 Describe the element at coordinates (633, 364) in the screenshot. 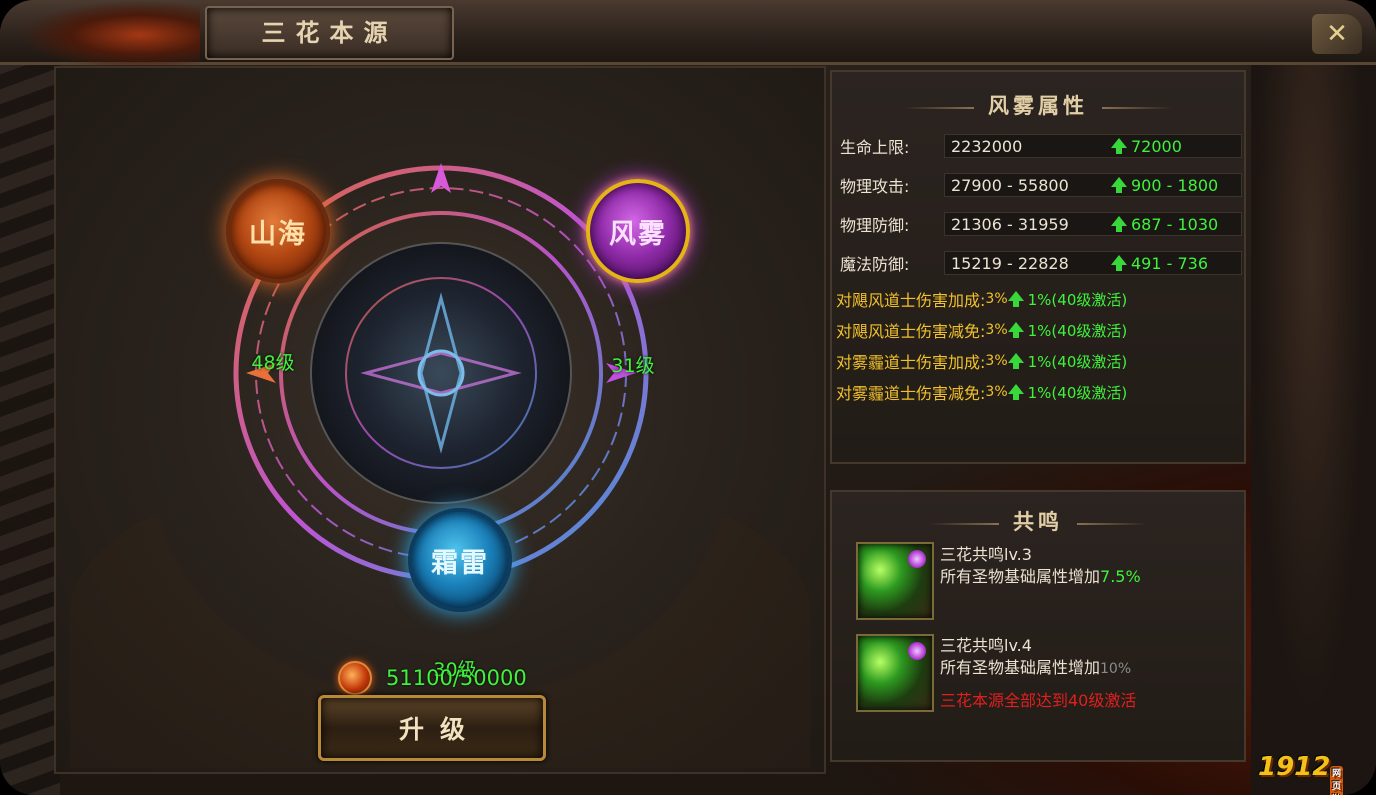

I see `node-fengwu-level: 31级` at that location.